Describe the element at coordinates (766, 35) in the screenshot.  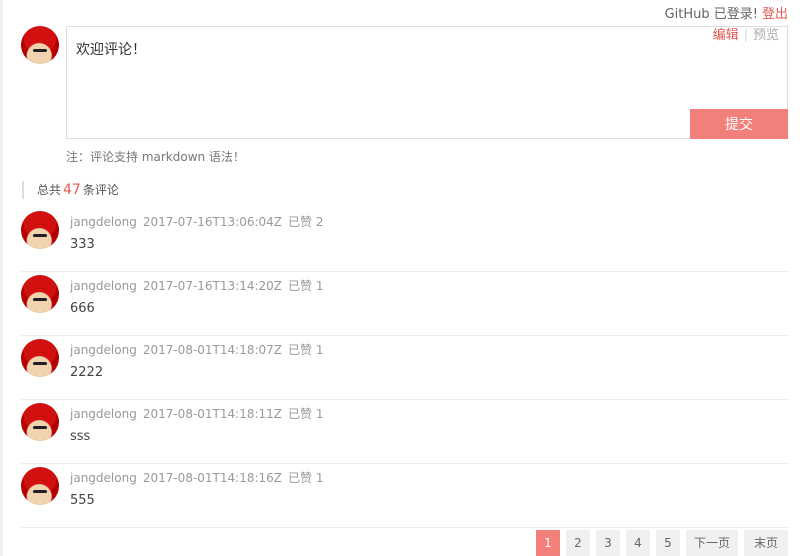
I see `tab-preview: 预览` at that location.